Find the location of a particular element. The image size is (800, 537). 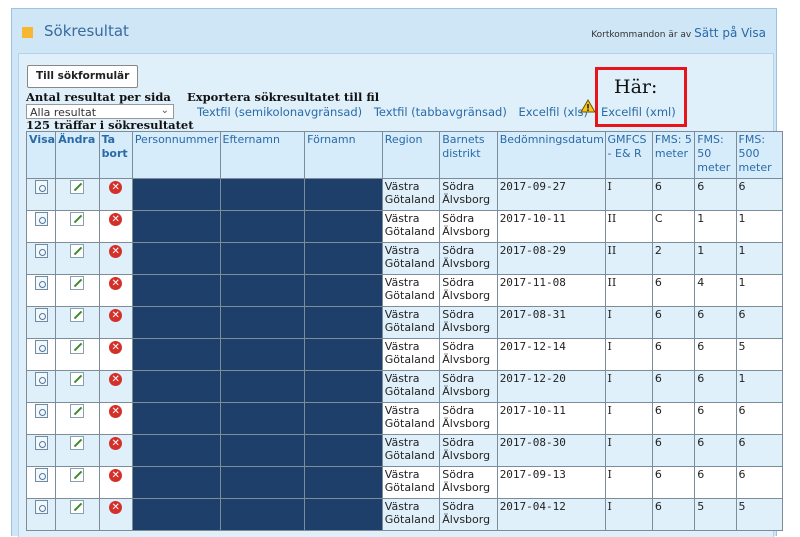

col-header-region: Region is located at coordinates (411, 155).